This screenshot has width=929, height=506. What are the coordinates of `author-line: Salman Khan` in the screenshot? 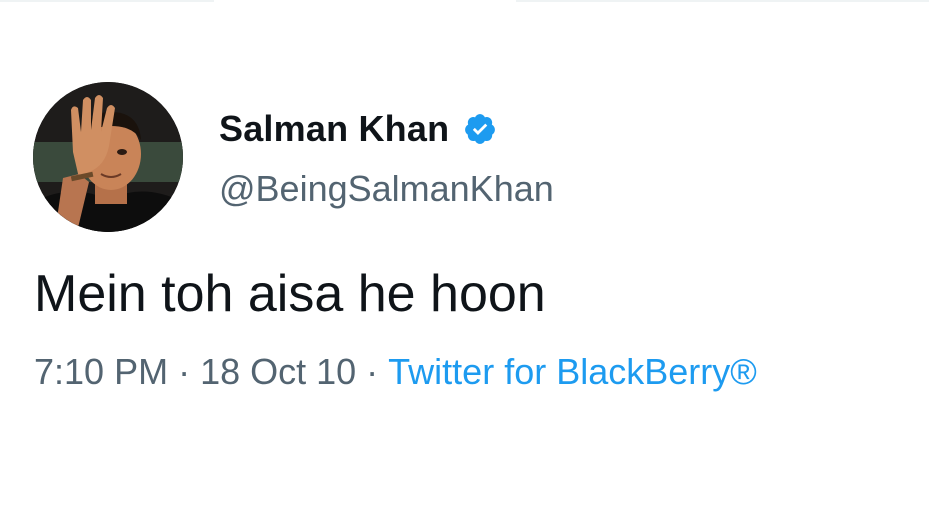 It's located at (358, 129).